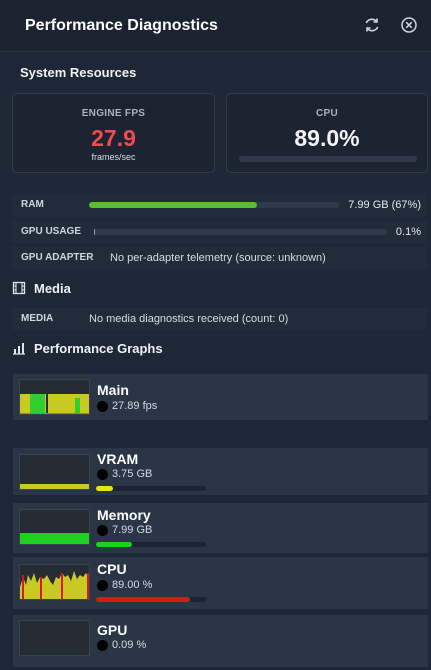 This screenshot has width=431, height=670. Describe the element at coordinates (52, 288) in the screenshot. I see `media-heading: Media` at that location.